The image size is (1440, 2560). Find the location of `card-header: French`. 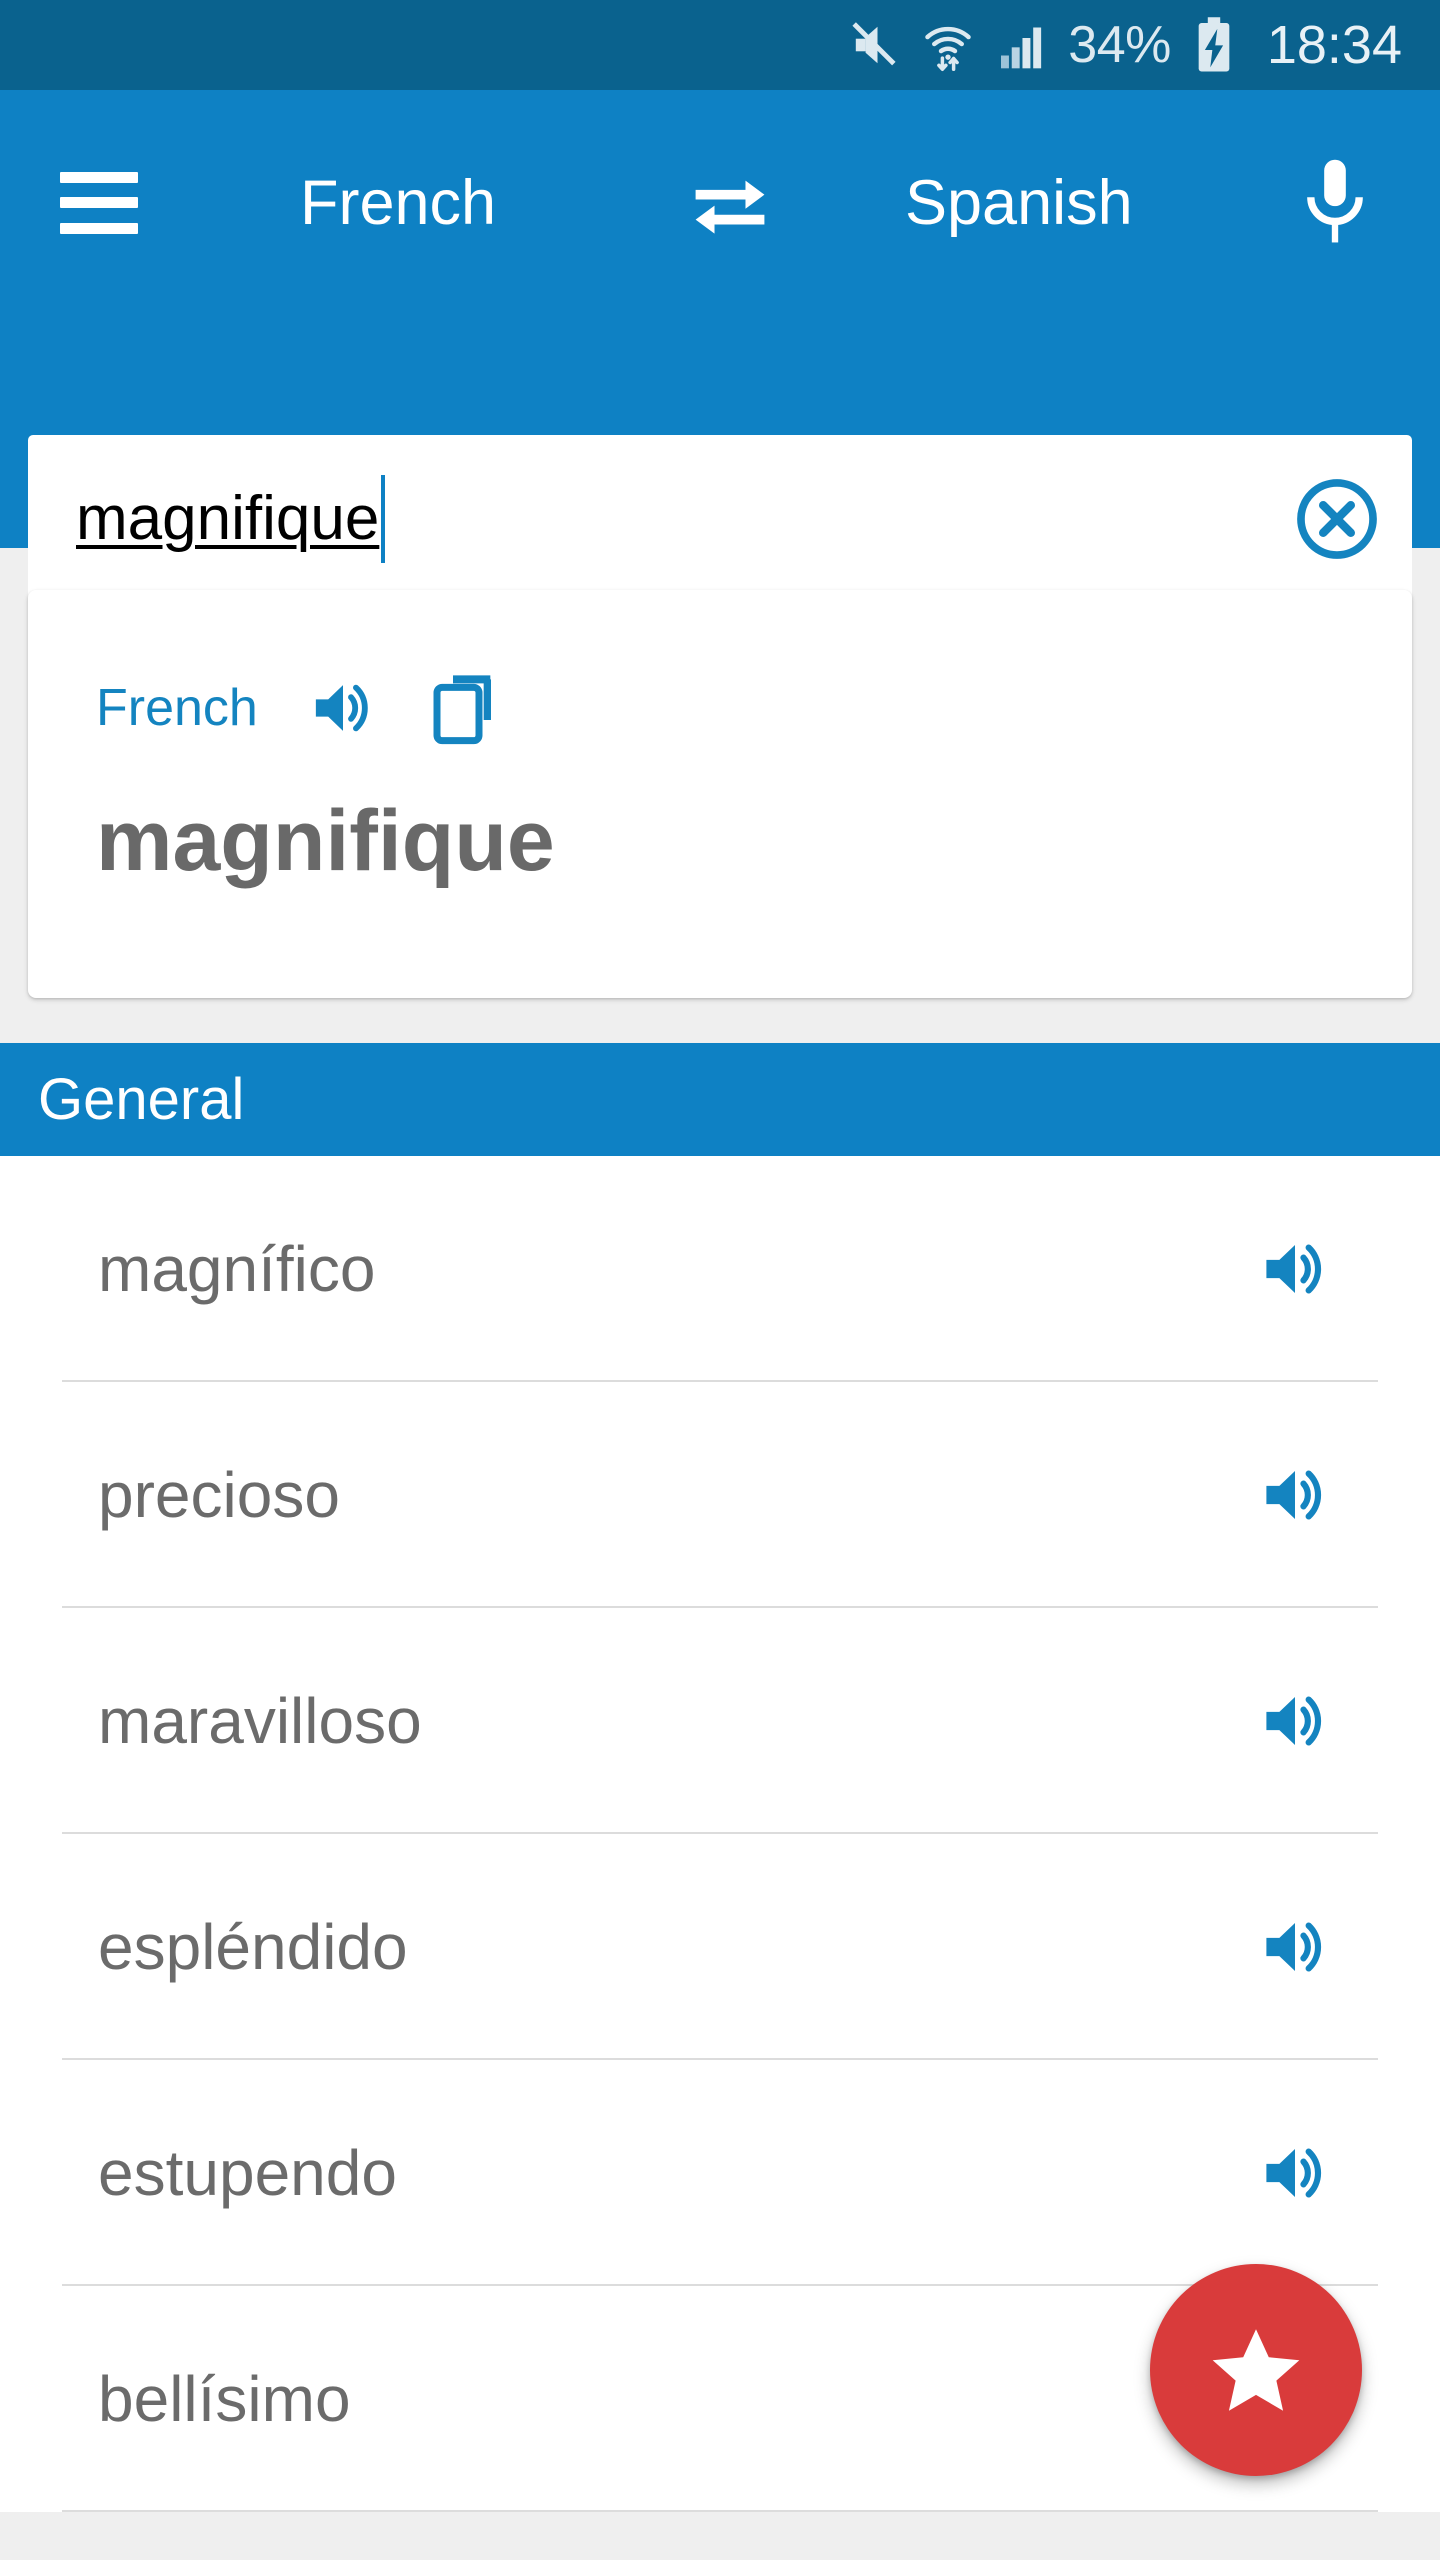

card-header: French is located at coordinates (299, 708).